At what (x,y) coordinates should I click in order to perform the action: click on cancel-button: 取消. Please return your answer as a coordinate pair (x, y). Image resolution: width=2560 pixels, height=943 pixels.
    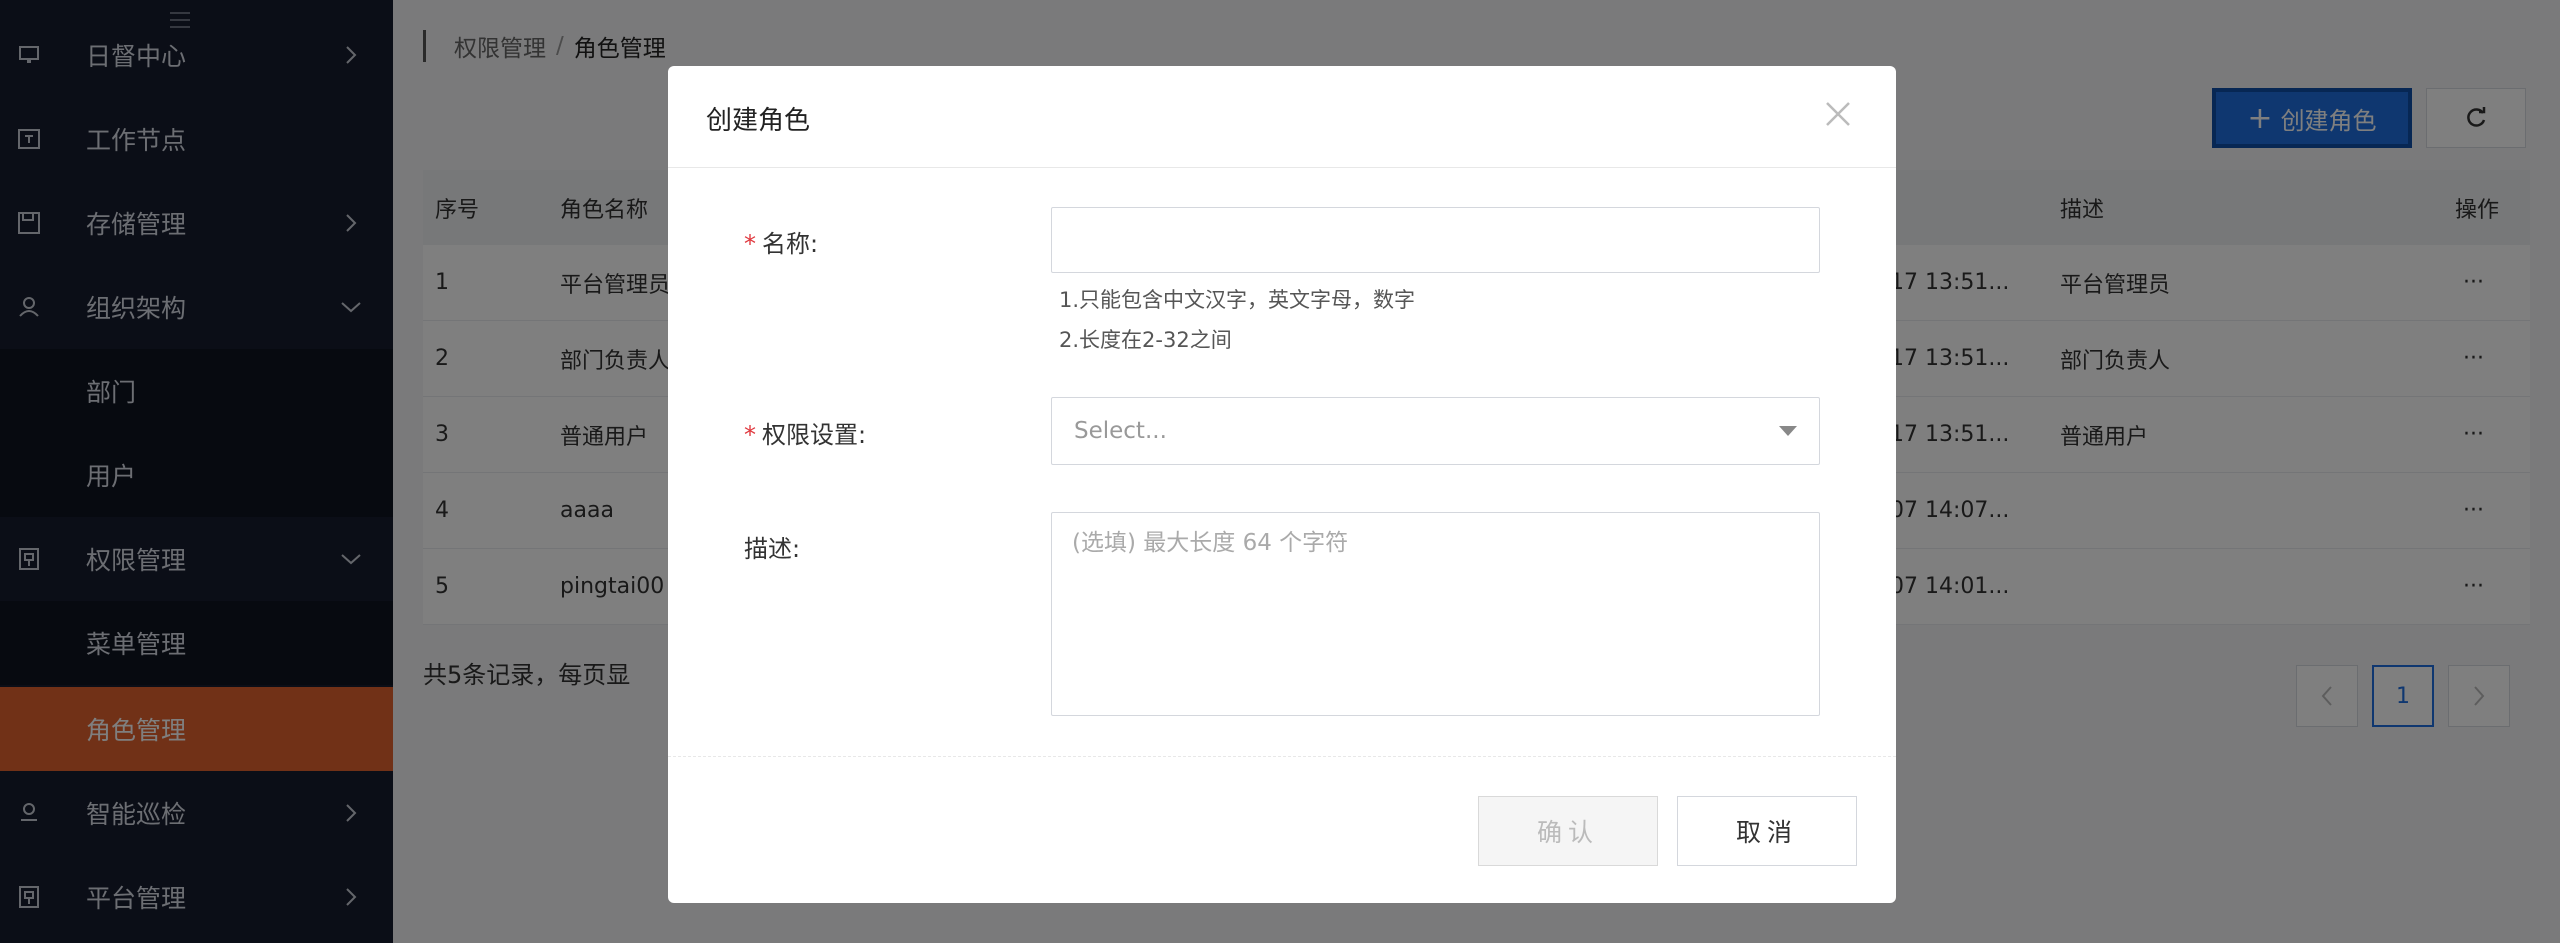
    Looking at the image, I should click on (1767, 831).